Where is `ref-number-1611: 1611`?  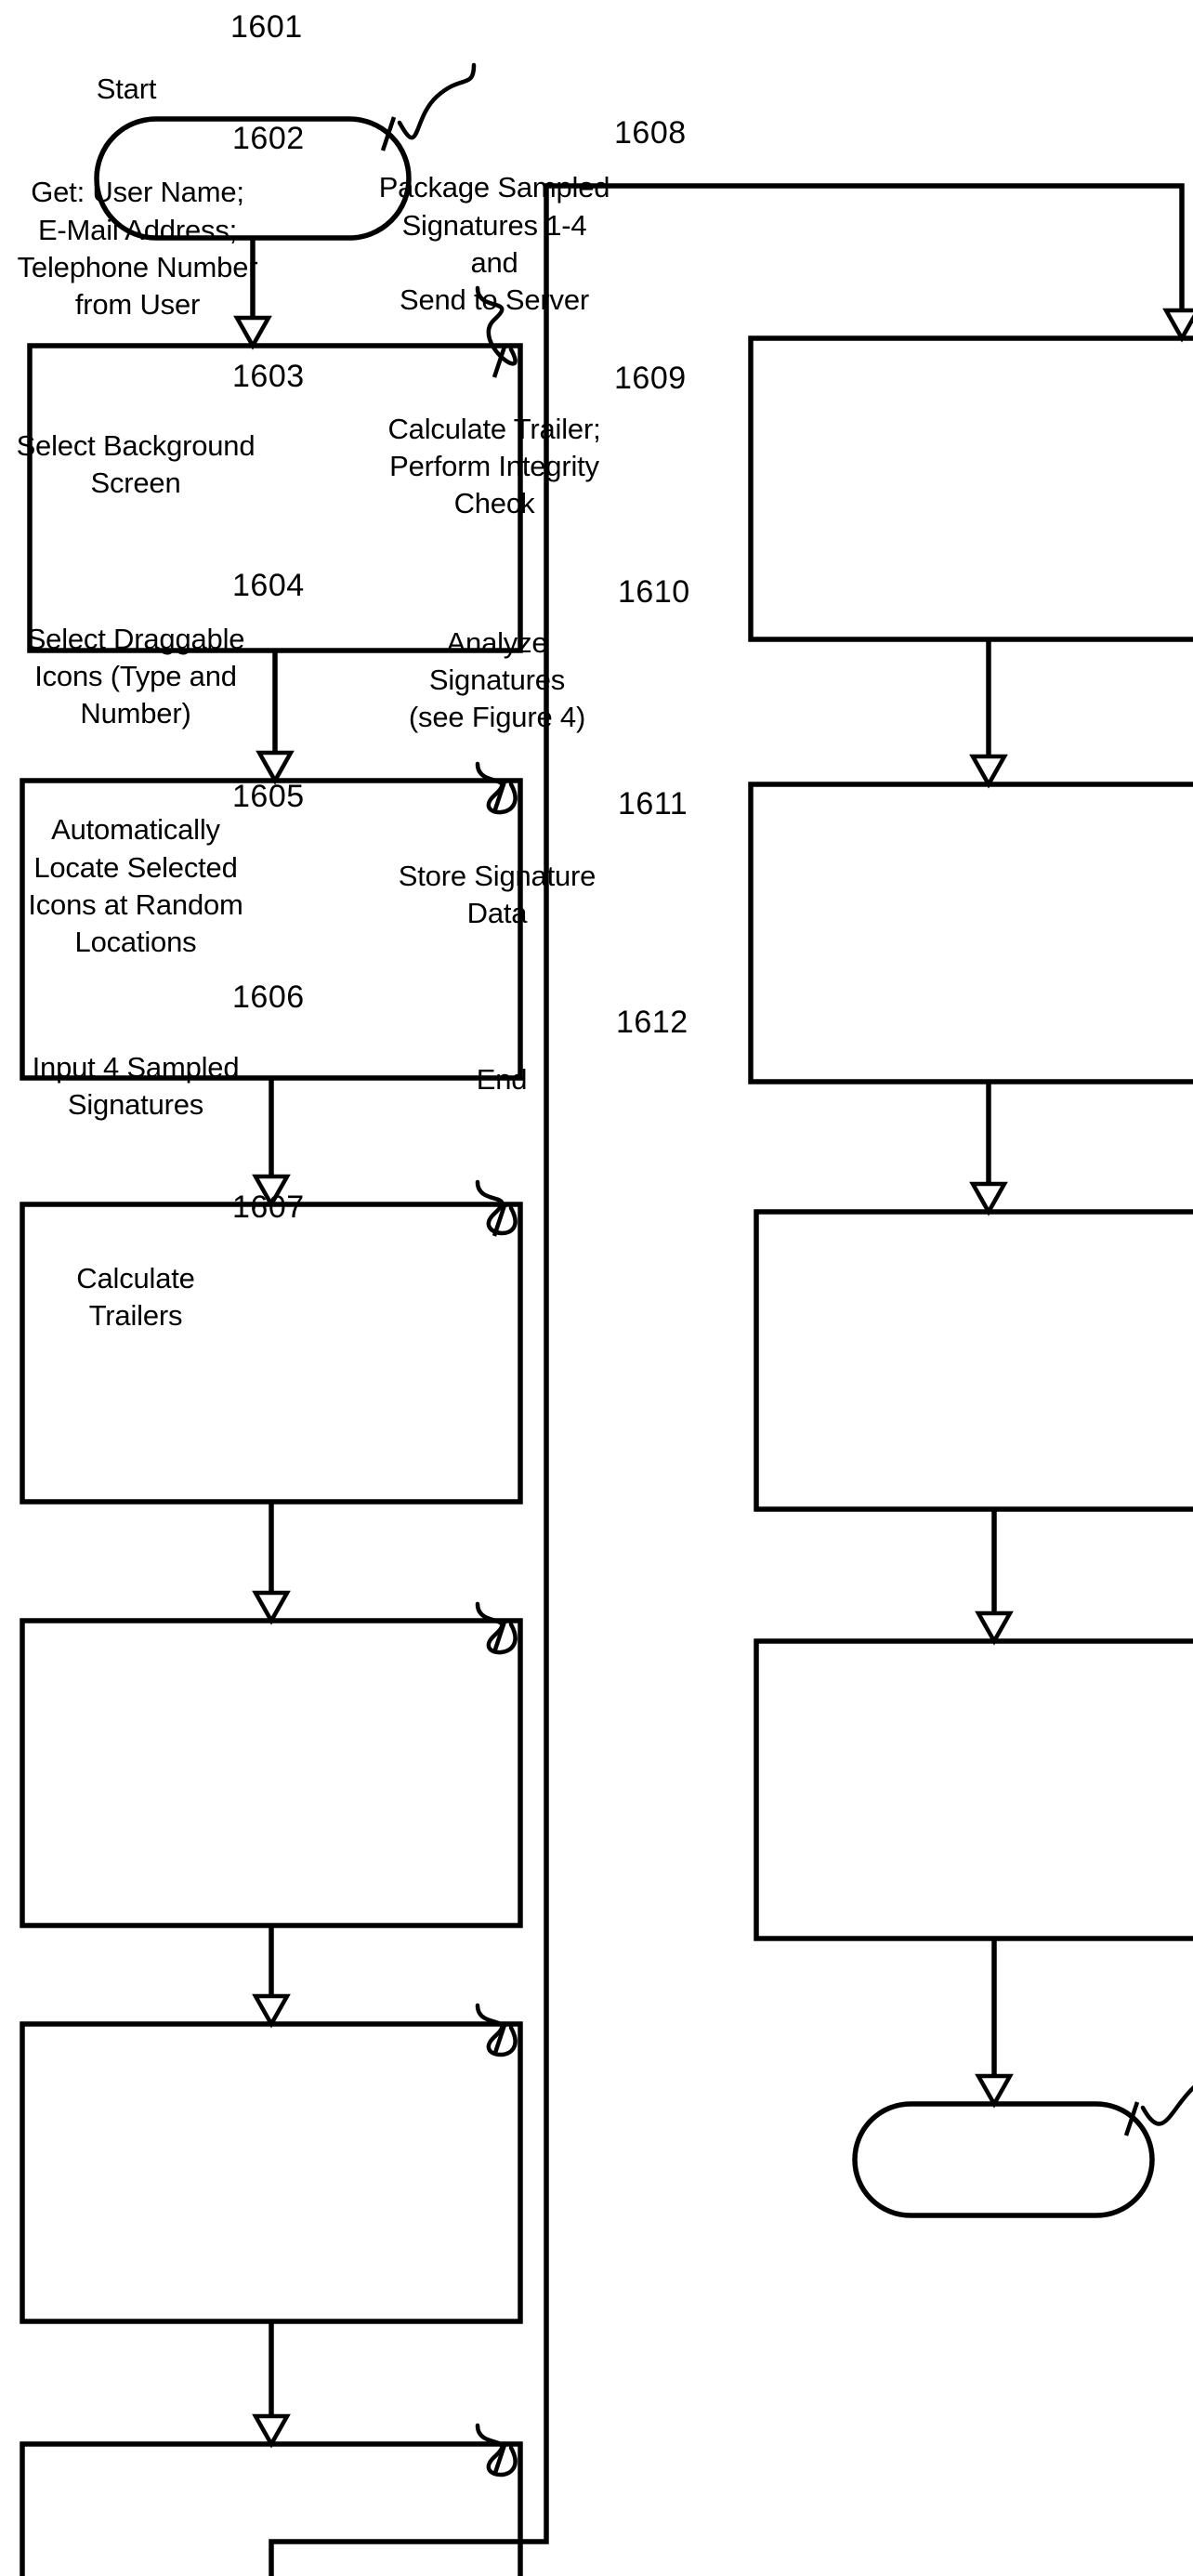 ref-number-1611: 1611 is located at coordinates (653, 803).